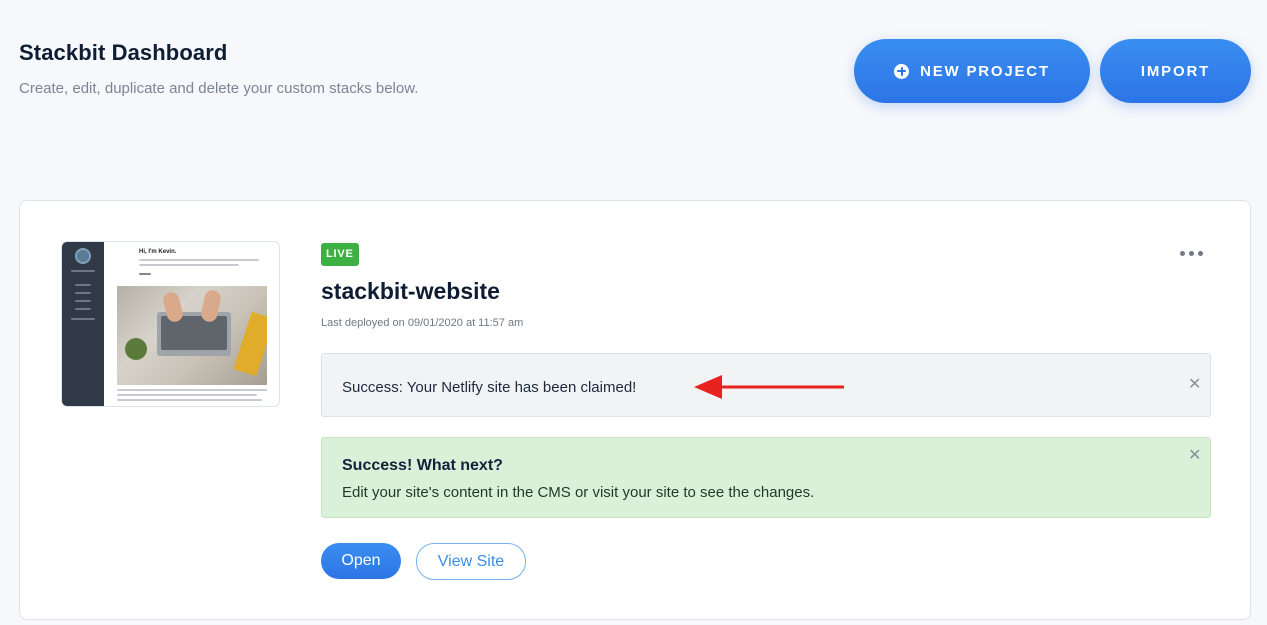 The height and width of the screenshot is (625, 1267). I want to click on open-button: Open, so click(361, 561).